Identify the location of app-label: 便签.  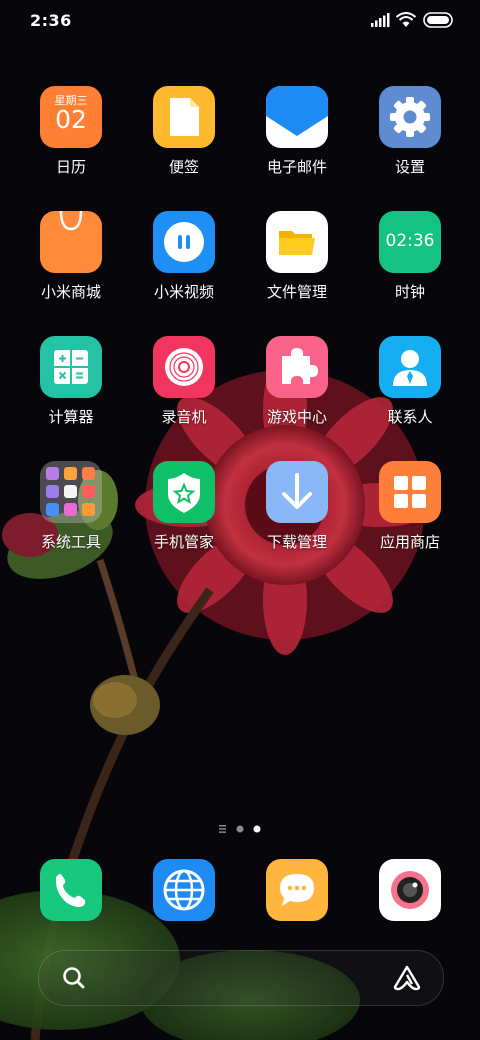
(183, 167).